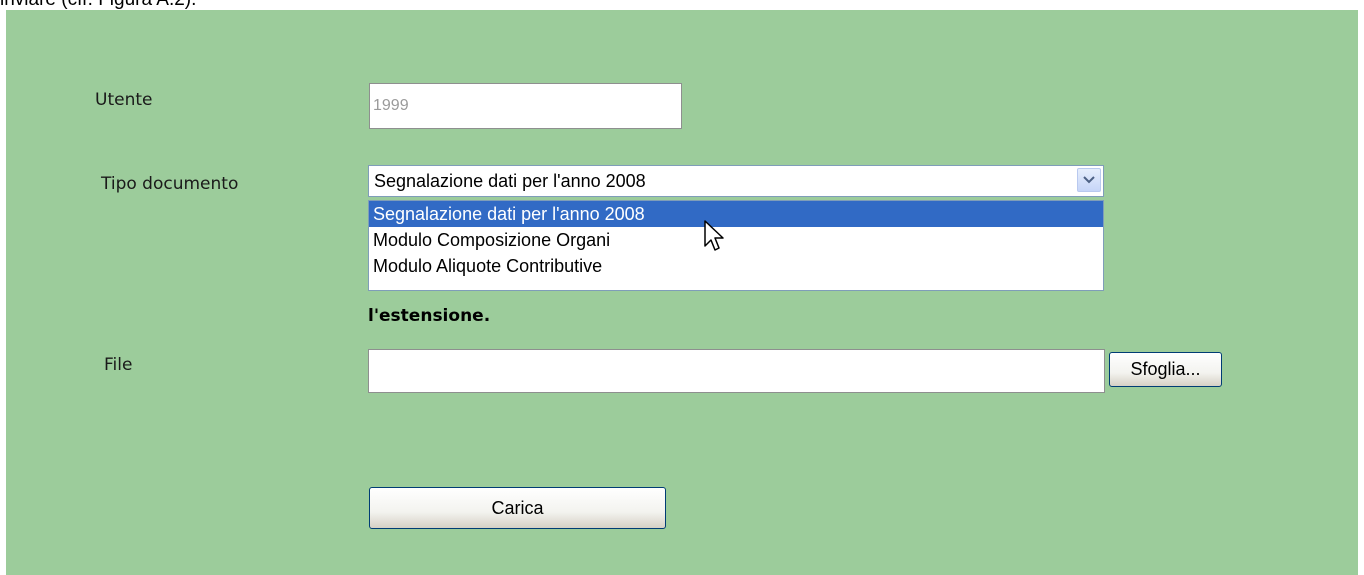 Image resolution: width=1364 pixels, height=575 pixels. What do you see at coordinates (124, 100) in the screenshot?
I see `utente-label: Utente` at bounding box center [124, 100].